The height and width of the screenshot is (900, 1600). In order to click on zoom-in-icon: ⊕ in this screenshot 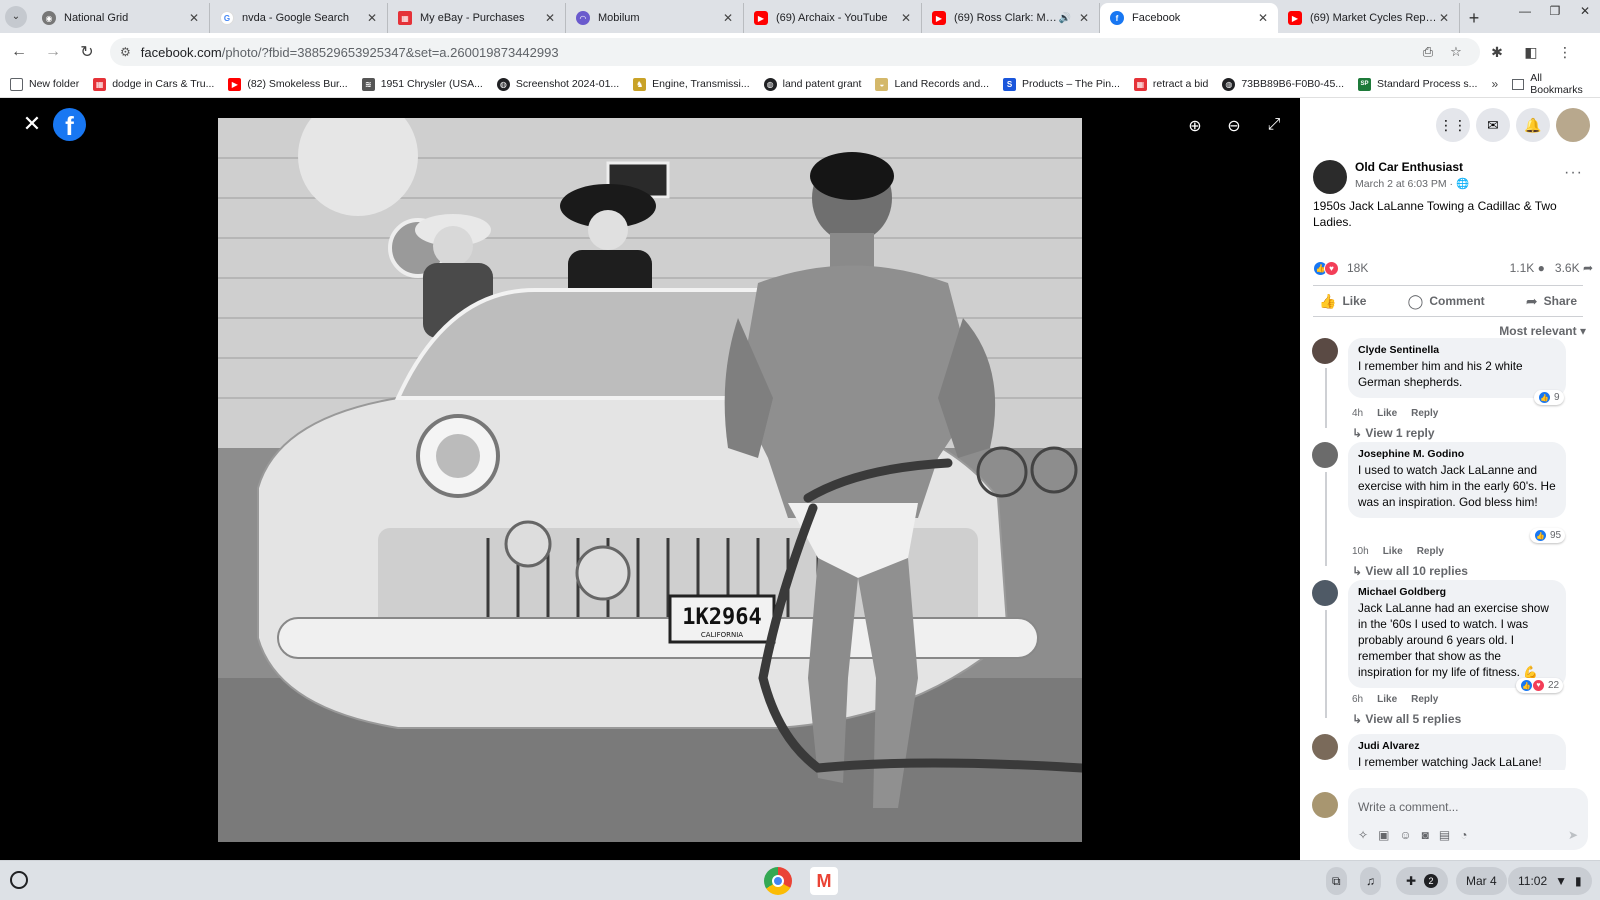, I will do `click(1195, 126)`.